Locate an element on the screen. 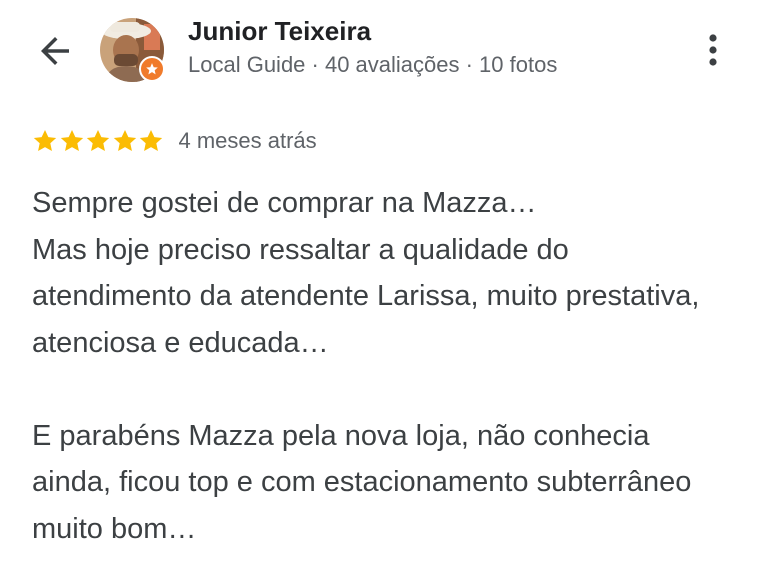 Image resolution: width=768 pixels, height=579 pixels. user-name: Junior Teixeira is located at coordinates (279, 31).